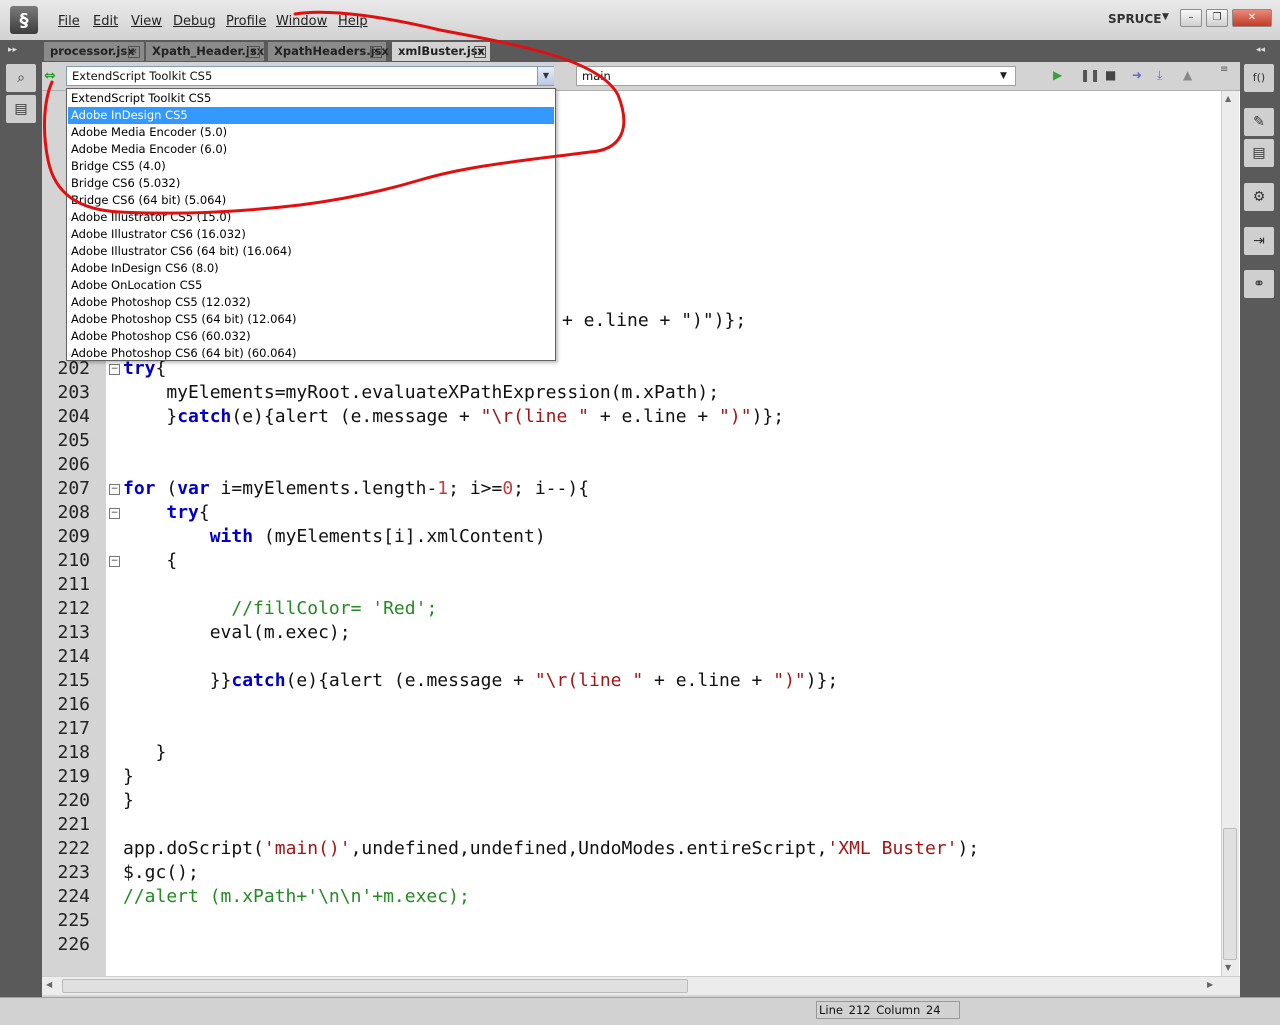 This screenshot has height=1025, width=1280. Describe the element at coordinates (311, 166) in the screenshot. I see `dropdown-option: Bridge CS5 (4.0)` at that location.